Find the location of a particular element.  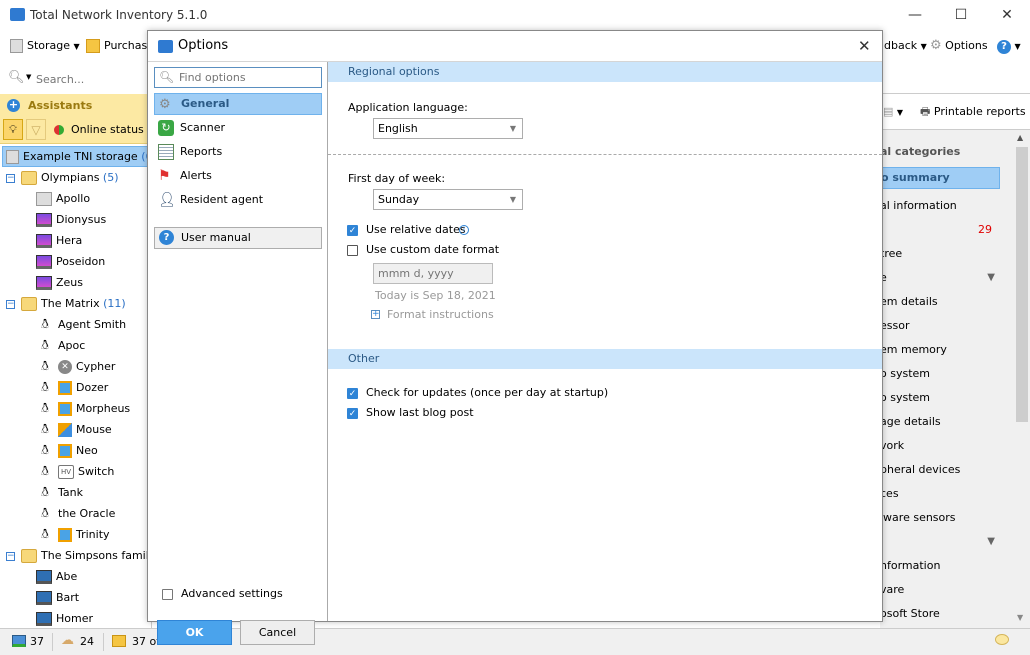

tree-item: Abe is located at coordinates (56, 576).